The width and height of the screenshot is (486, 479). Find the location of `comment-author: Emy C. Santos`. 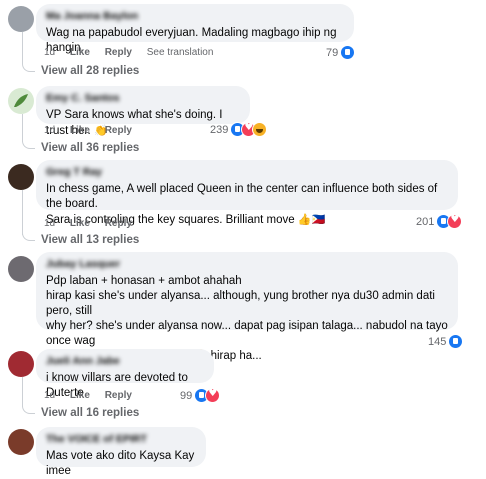

comment-author: Emy C. Santos is located at coordinates (143, 98).